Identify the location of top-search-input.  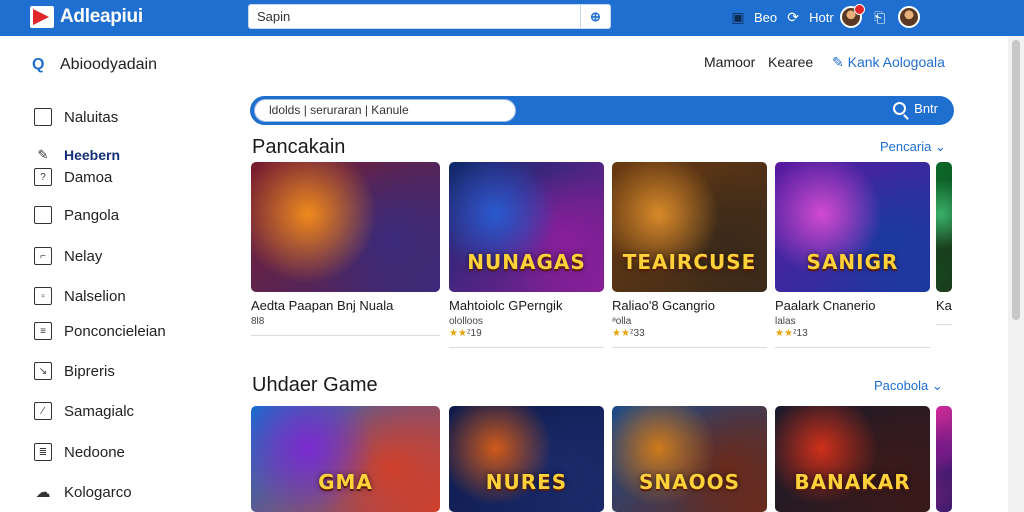
(409, 16).